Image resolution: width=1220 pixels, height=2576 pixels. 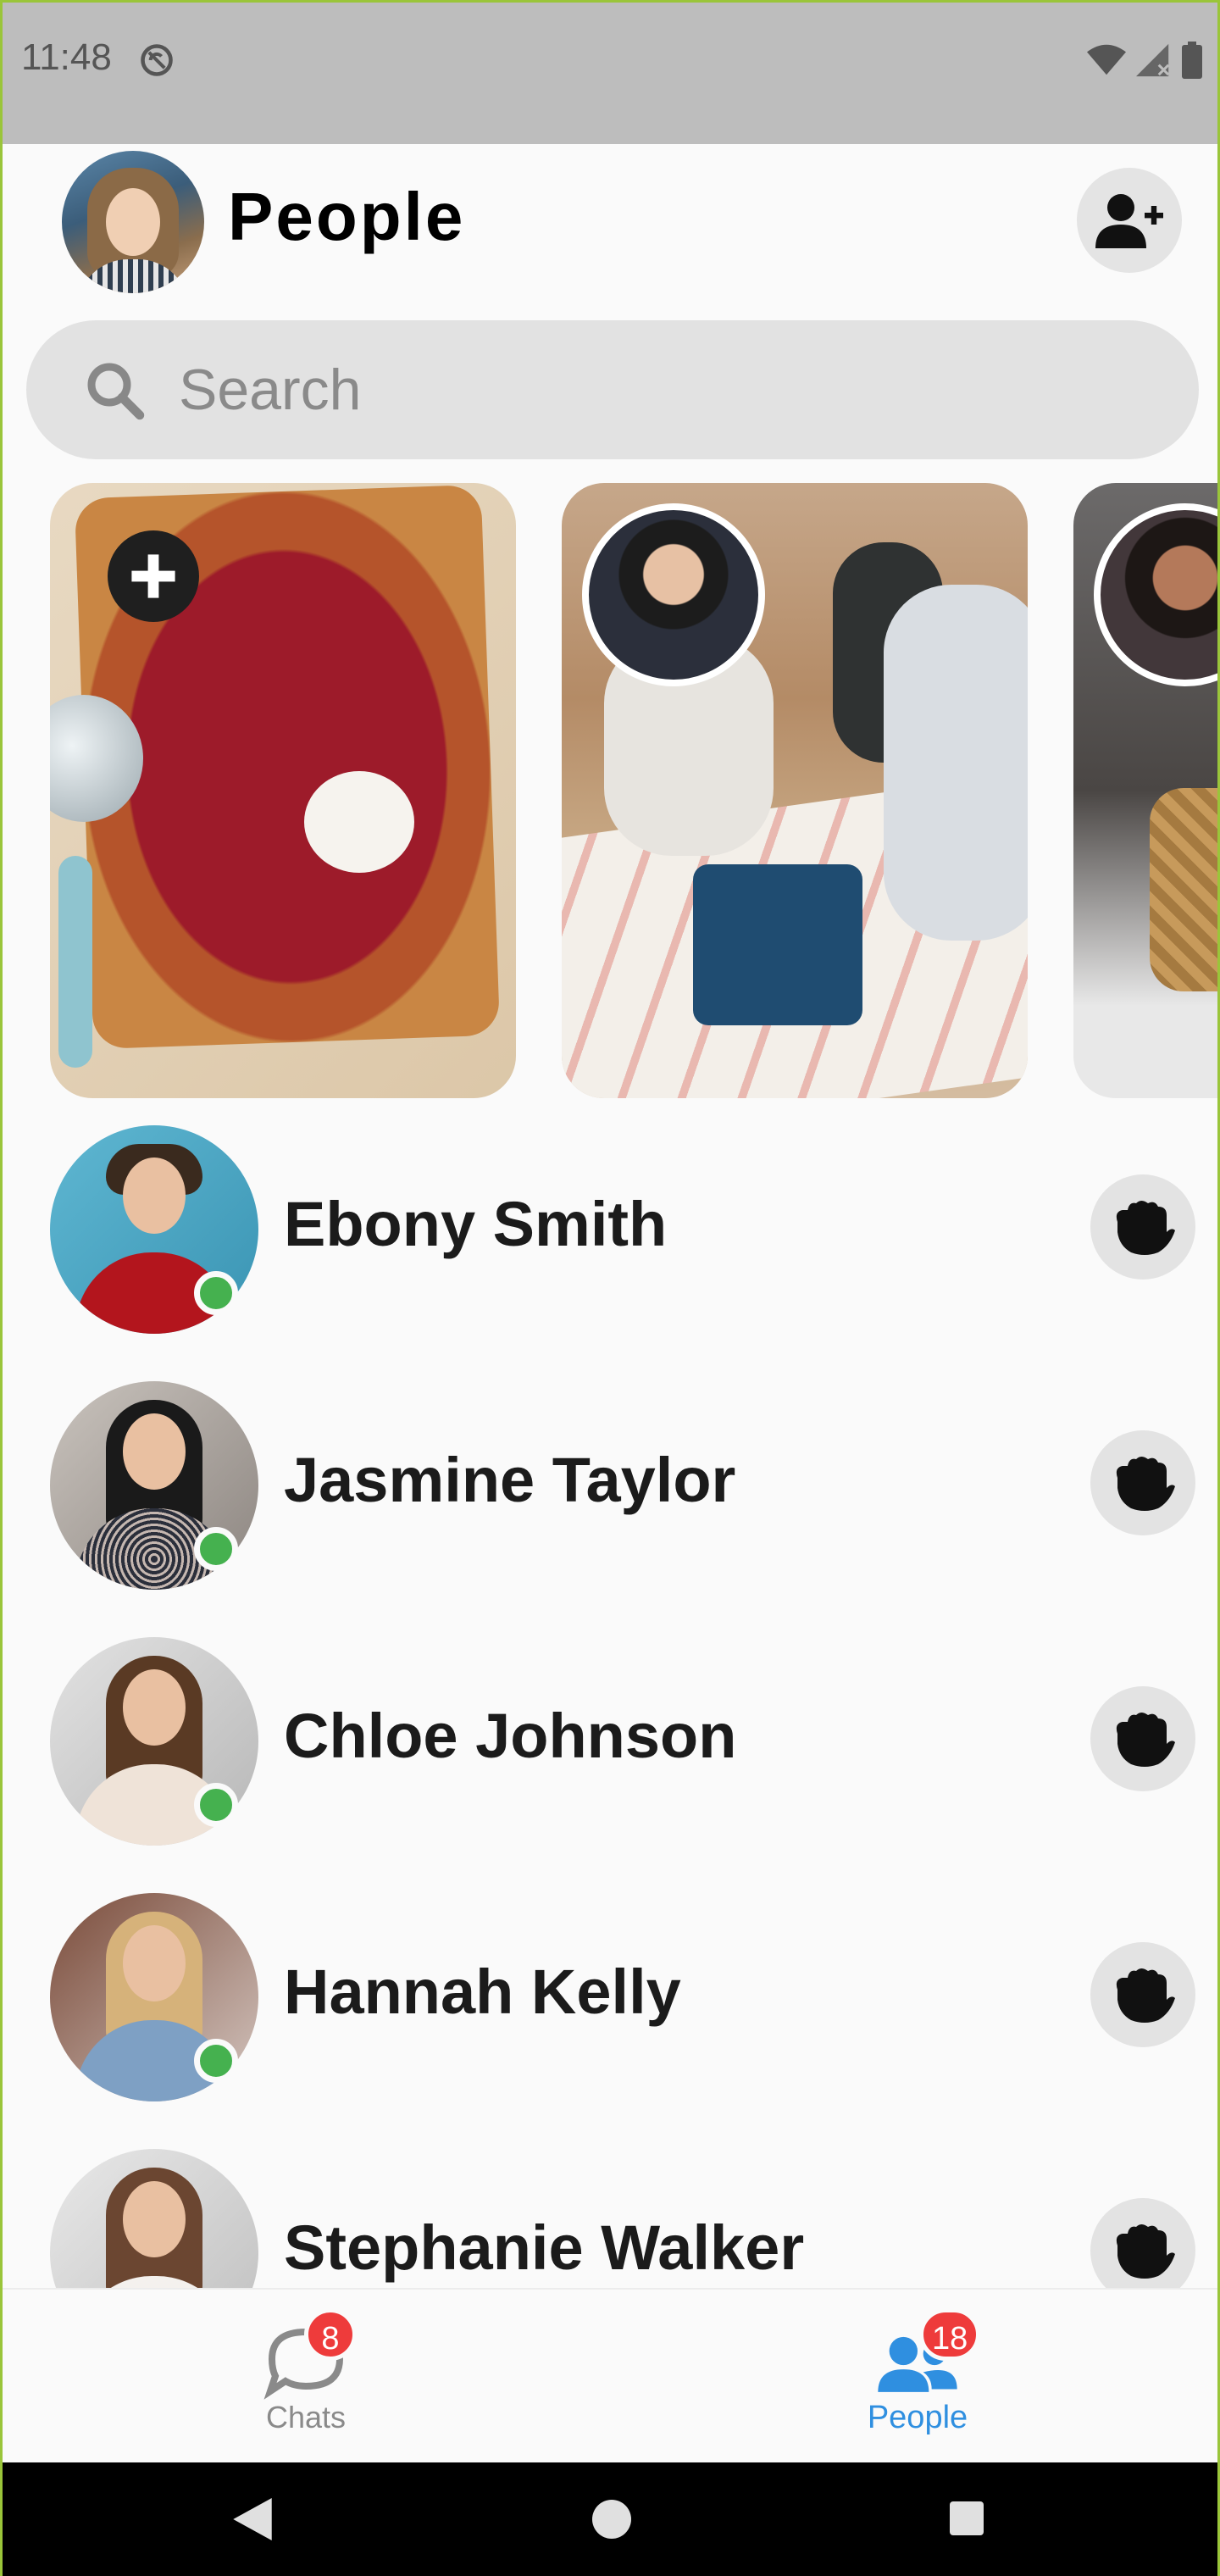 I want to click on person-name: Hannah Kelly, so click(x=482, y=1992).